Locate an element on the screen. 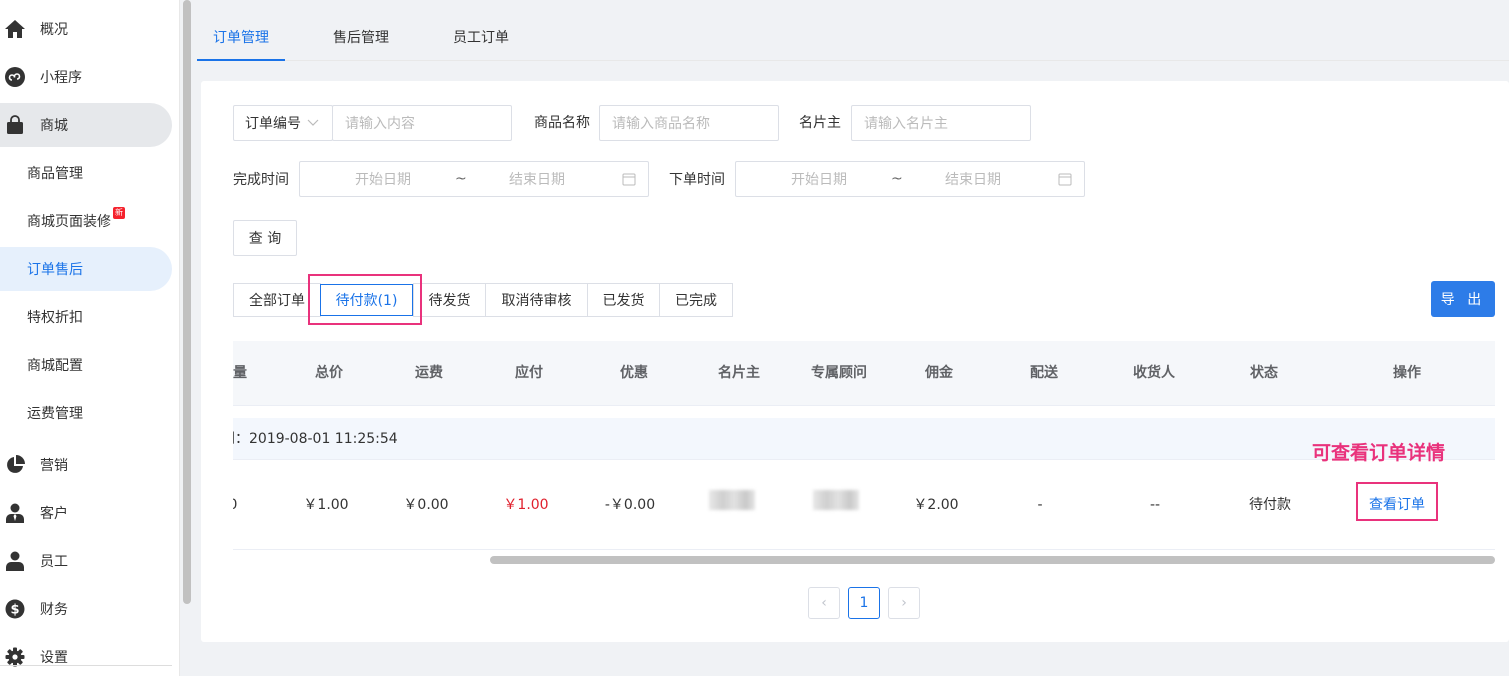 This screenshot has height=676, width=1509. sidebar-item-marketing: 营销 is located at coordinates (86, 465).